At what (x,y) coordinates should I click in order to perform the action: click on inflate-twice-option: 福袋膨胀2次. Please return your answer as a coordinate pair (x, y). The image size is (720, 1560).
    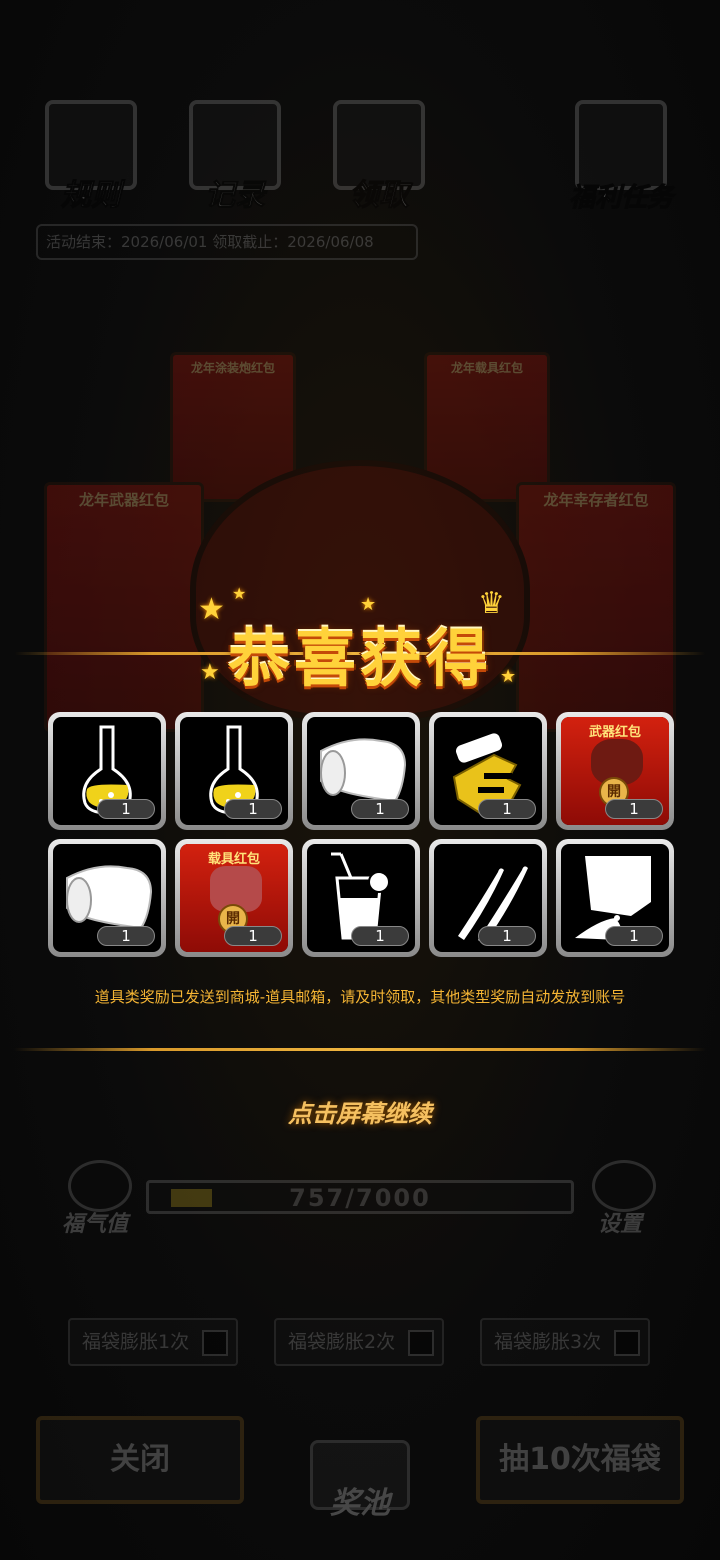
    Looking at the image, I should click on (359, 1342).